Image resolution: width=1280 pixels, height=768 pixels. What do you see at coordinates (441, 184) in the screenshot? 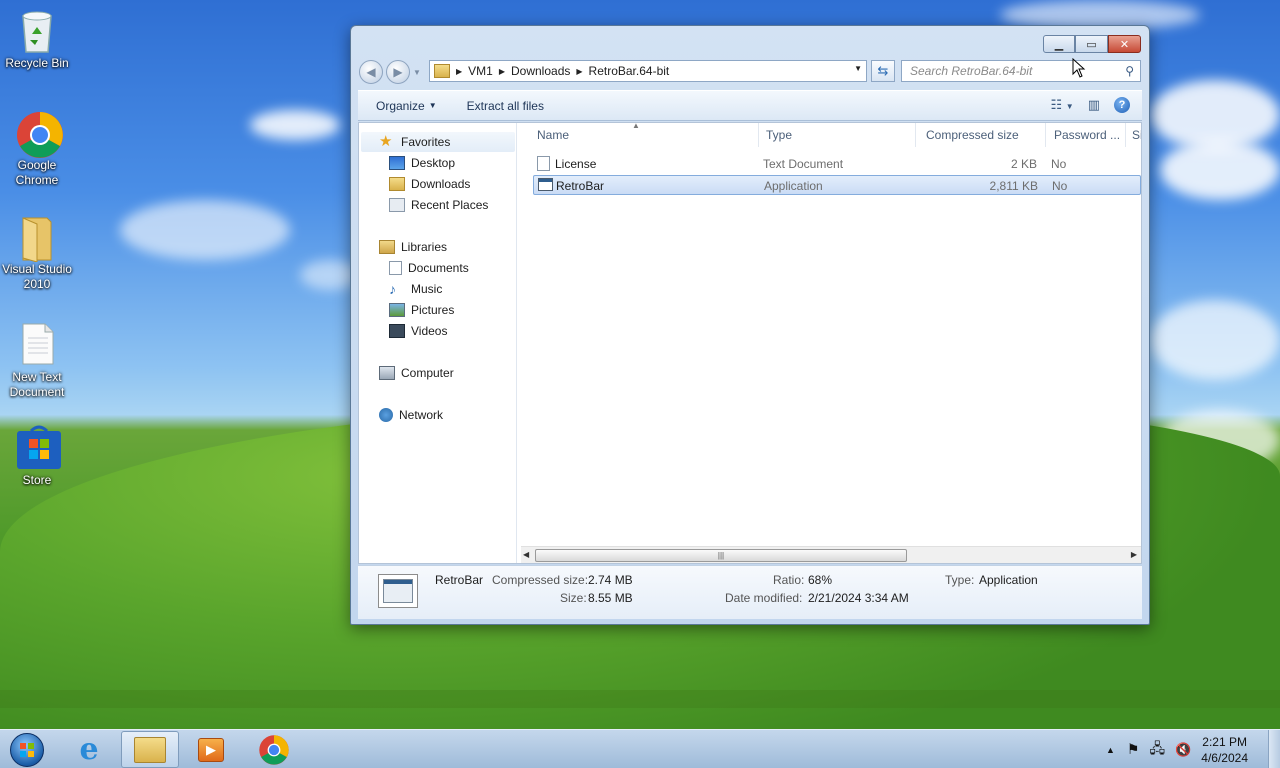
I see `nav-label: Downloads` at bounding box center [441, 184].